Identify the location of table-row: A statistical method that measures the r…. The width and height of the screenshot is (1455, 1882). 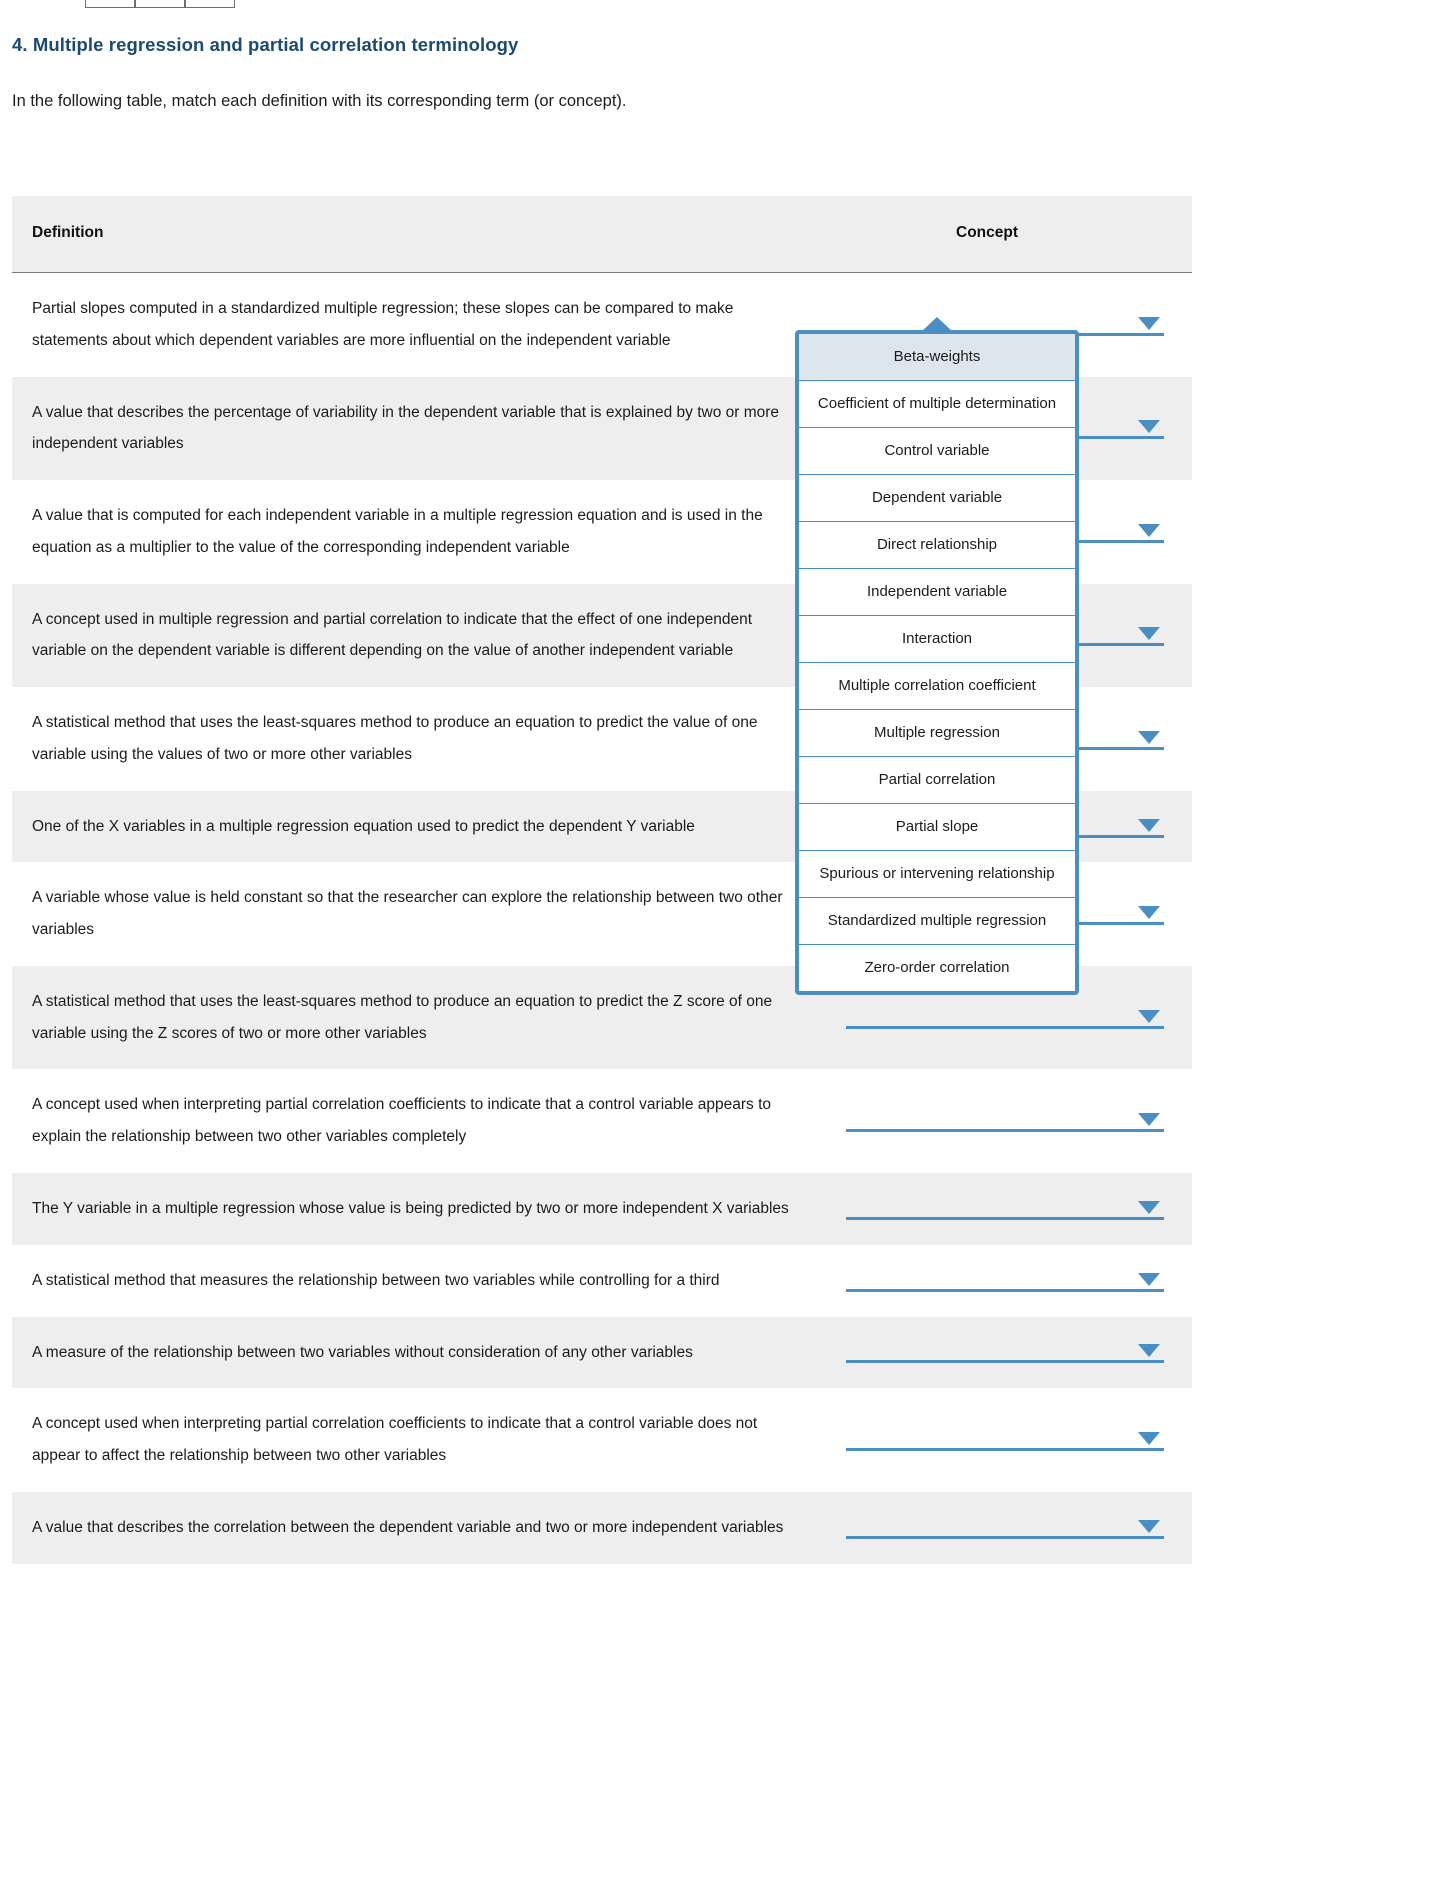
(602, 1280).